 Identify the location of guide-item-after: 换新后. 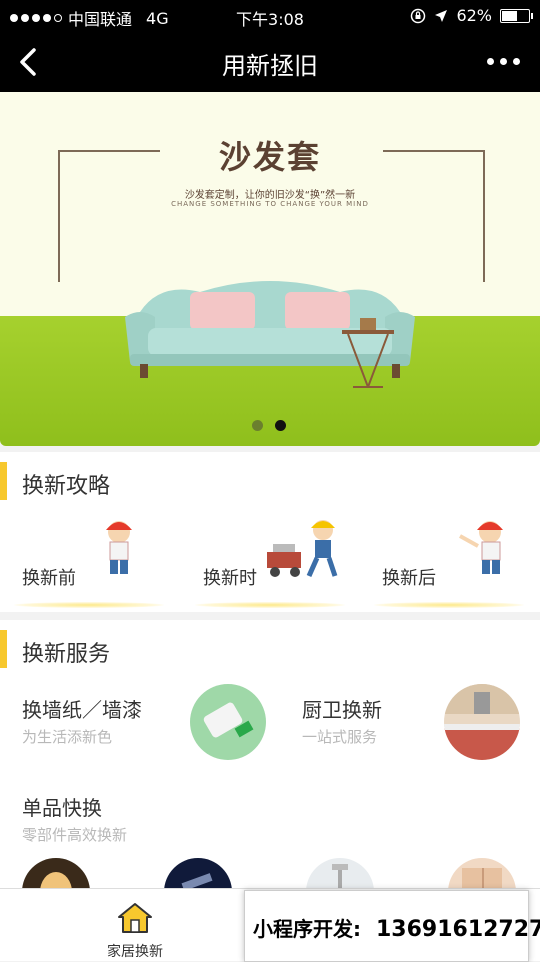
(449, 562).